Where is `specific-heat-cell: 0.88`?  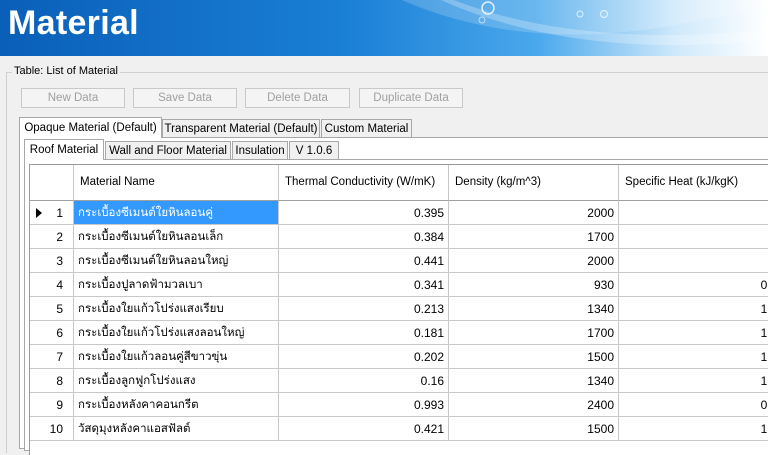
specific-heat-cell: 0.88 is located at coordinates (693, 285).